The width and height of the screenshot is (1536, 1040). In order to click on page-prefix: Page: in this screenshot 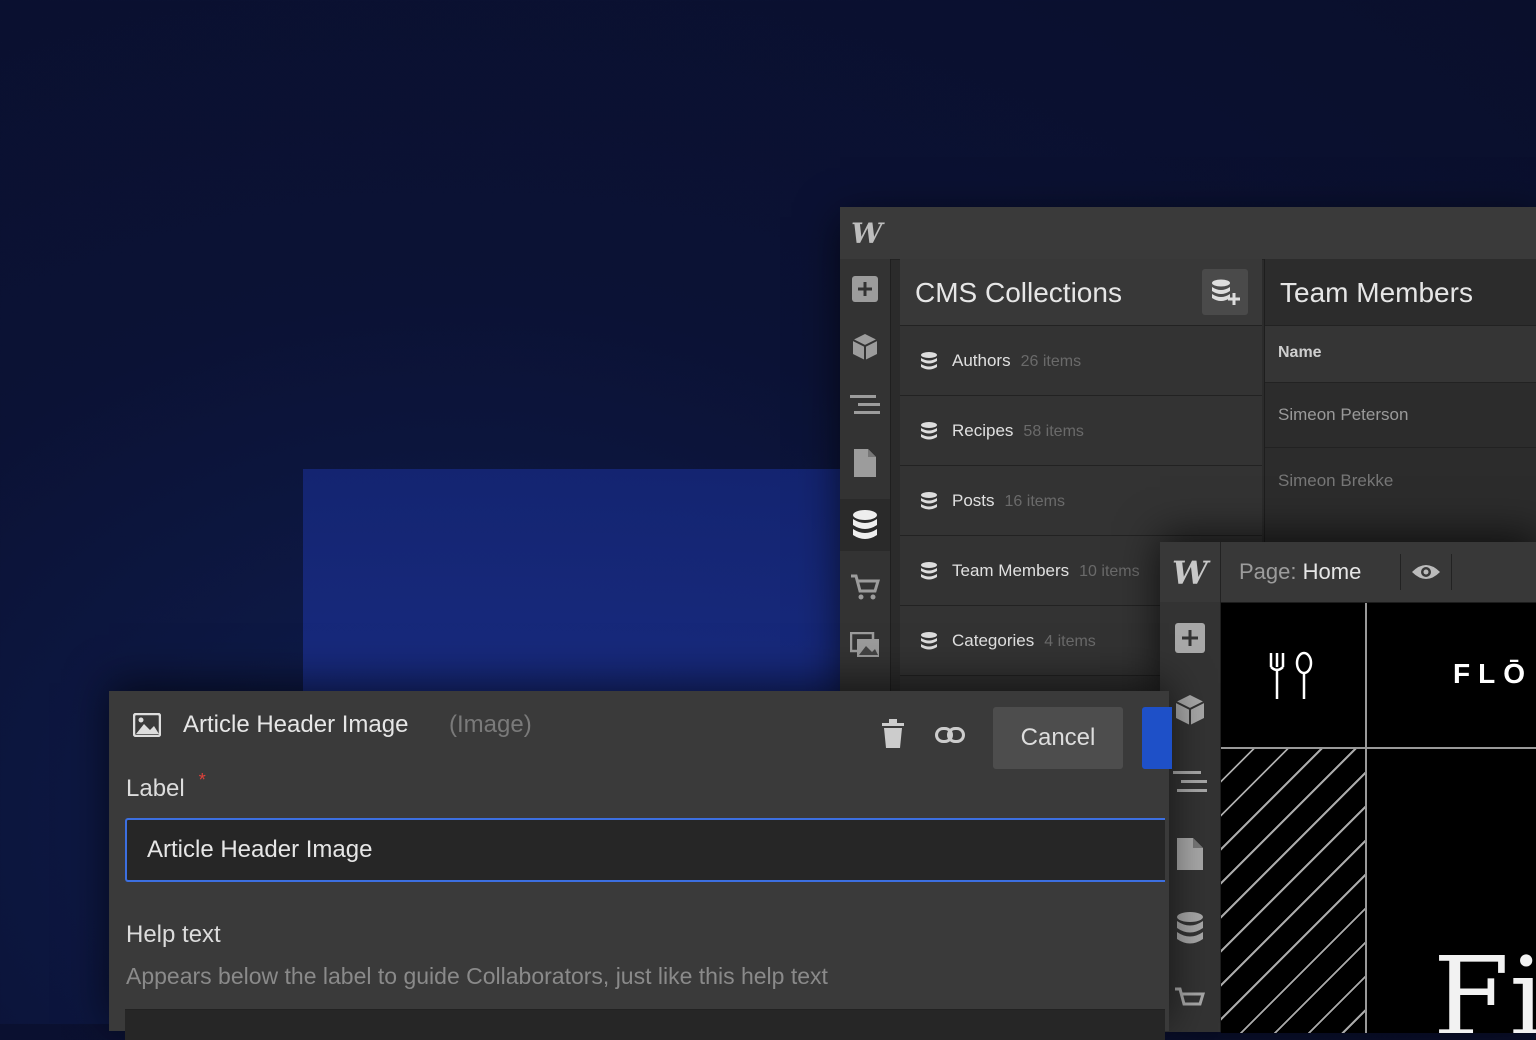, I will do `click(1268, 571)`.